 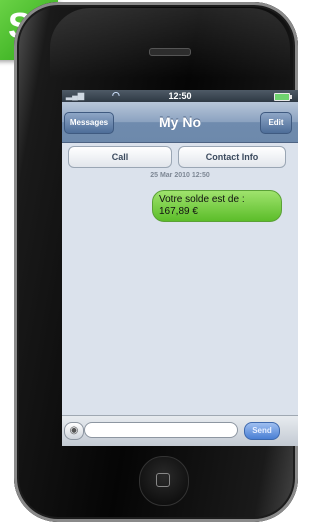 What do you see at coordinates (283, 97) in the screenshot?
I see `battery-icon` at bounding box center [283, 97].